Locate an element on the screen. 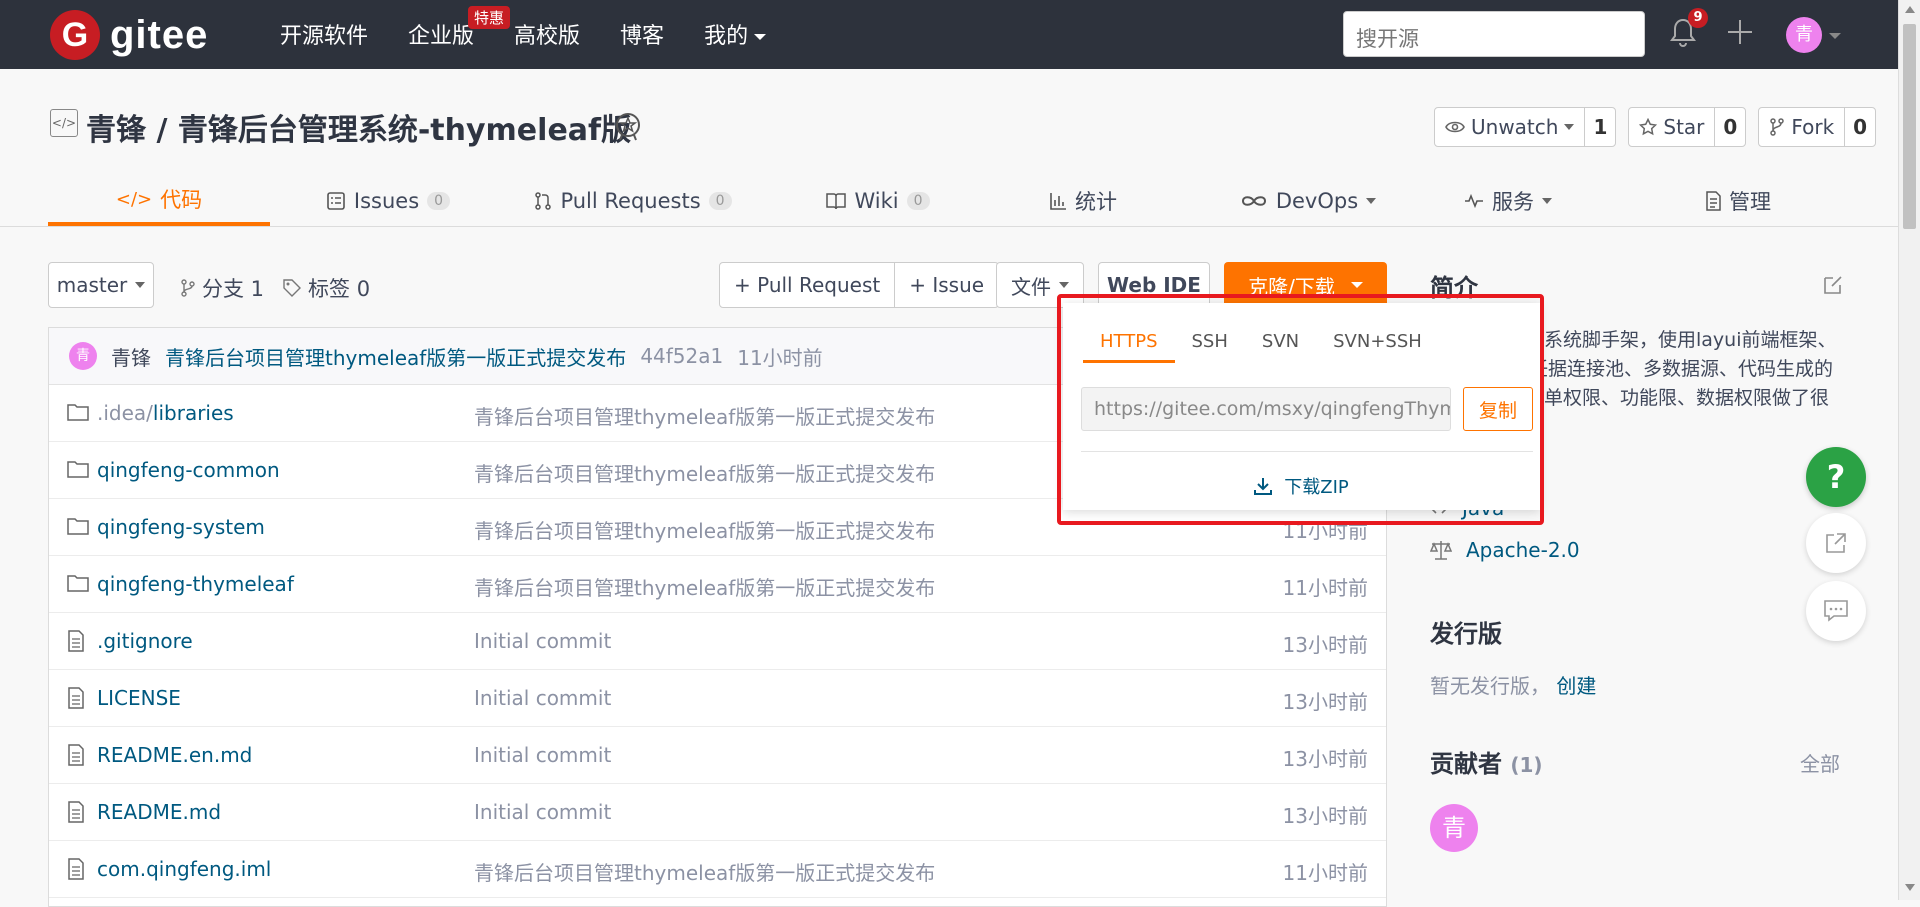  new-pull-request-button: + Pull Request is located at coordinates (807, 285).